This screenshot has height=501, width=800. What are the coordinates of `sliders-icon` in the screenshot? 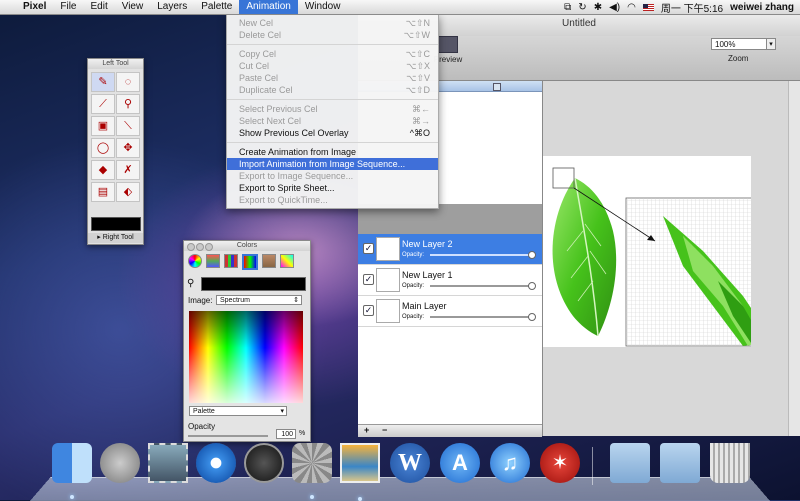 It's located at (213, 261).